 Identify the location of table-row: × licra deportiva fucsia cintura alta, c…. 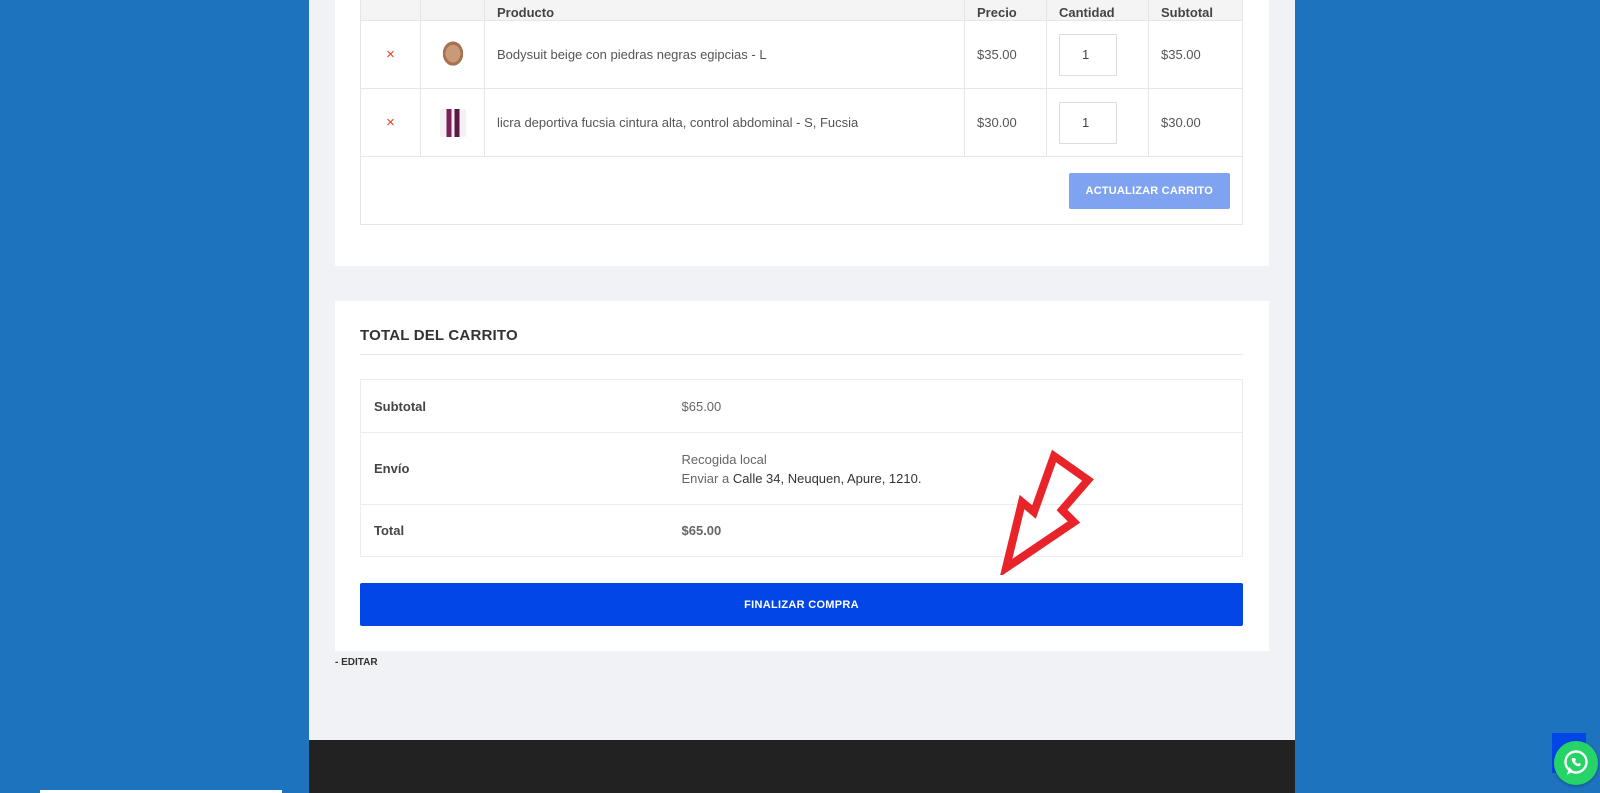
(801, 122).